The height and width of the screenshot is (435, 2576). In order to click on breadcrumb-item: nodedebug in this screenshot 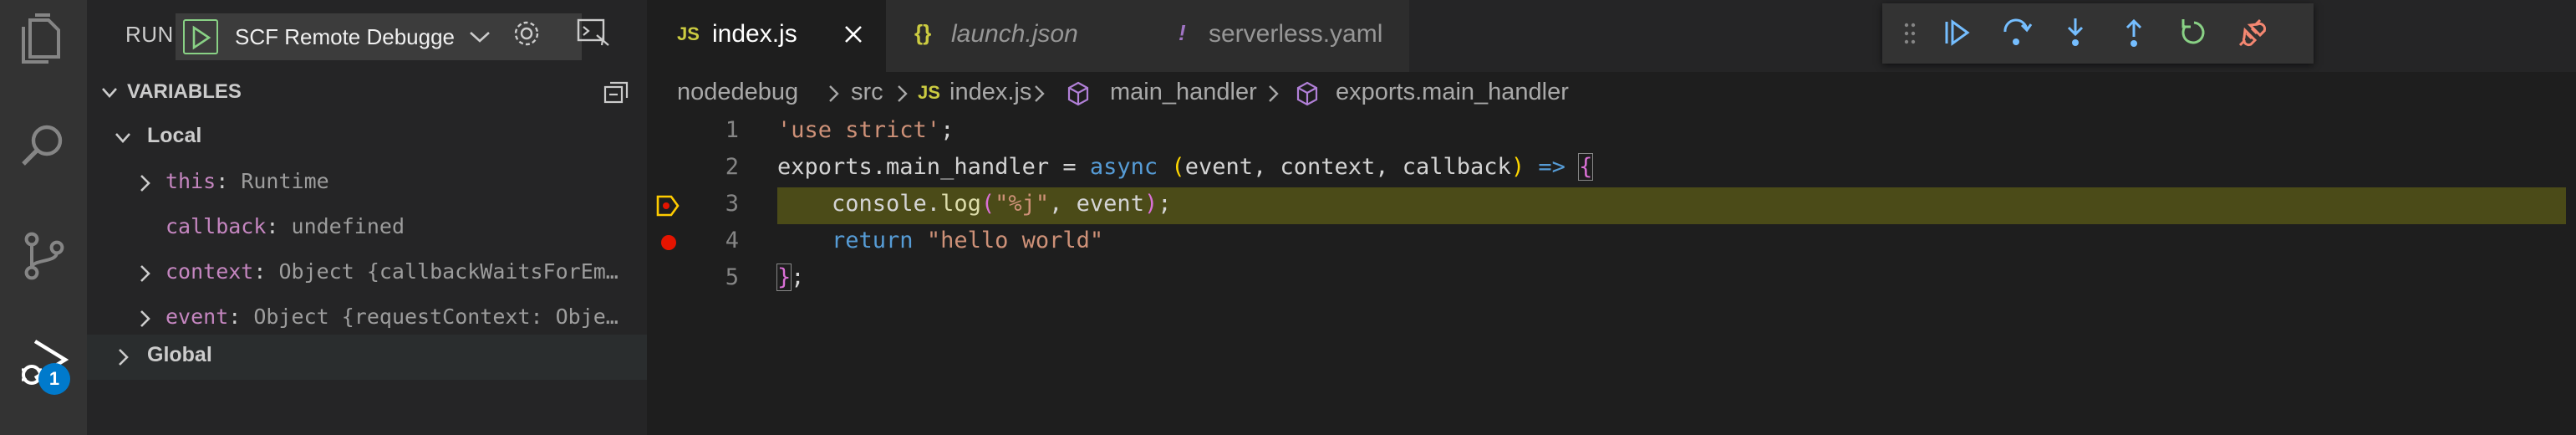, I will do `click(737, 93)`.